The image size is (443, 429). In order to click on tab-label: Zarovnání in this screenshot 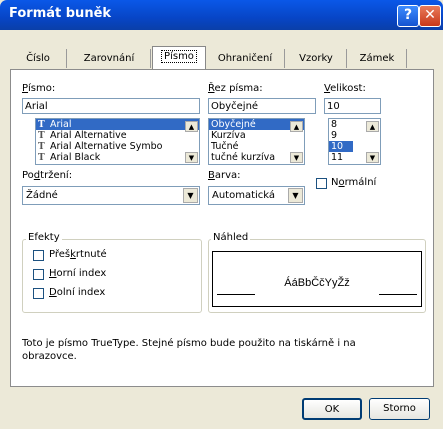, I will do `click(109, 58)`.